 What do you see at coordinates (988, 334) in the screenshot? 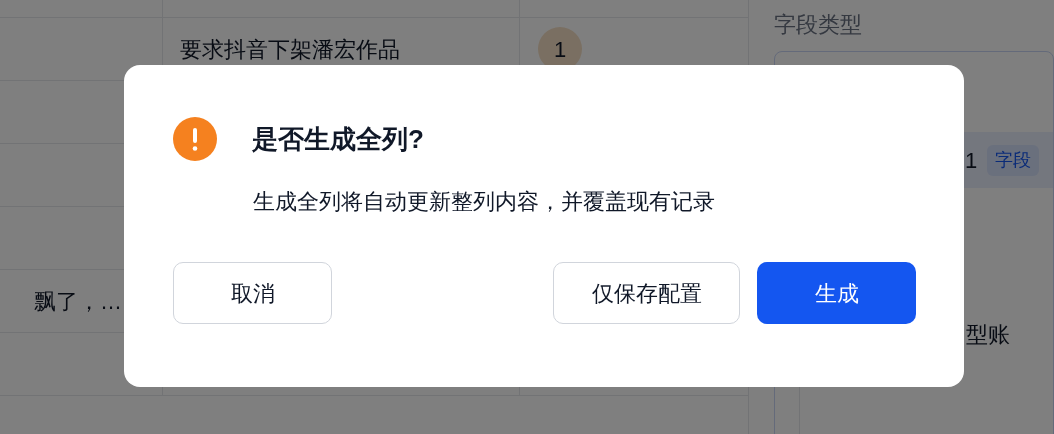
I see `item-text: 型账` at bounding box center [988, 334].